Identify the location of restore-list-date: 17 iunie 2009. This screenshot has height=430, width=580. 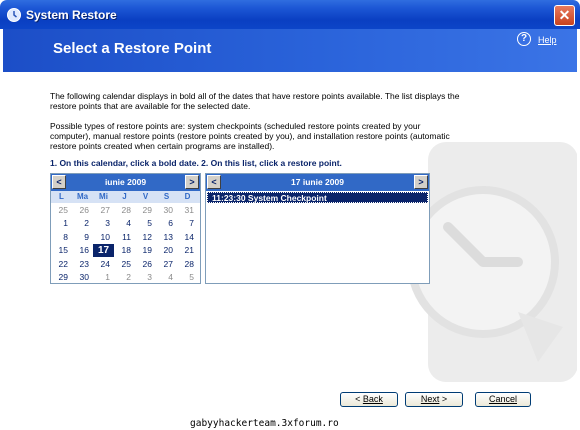
(317, 182).